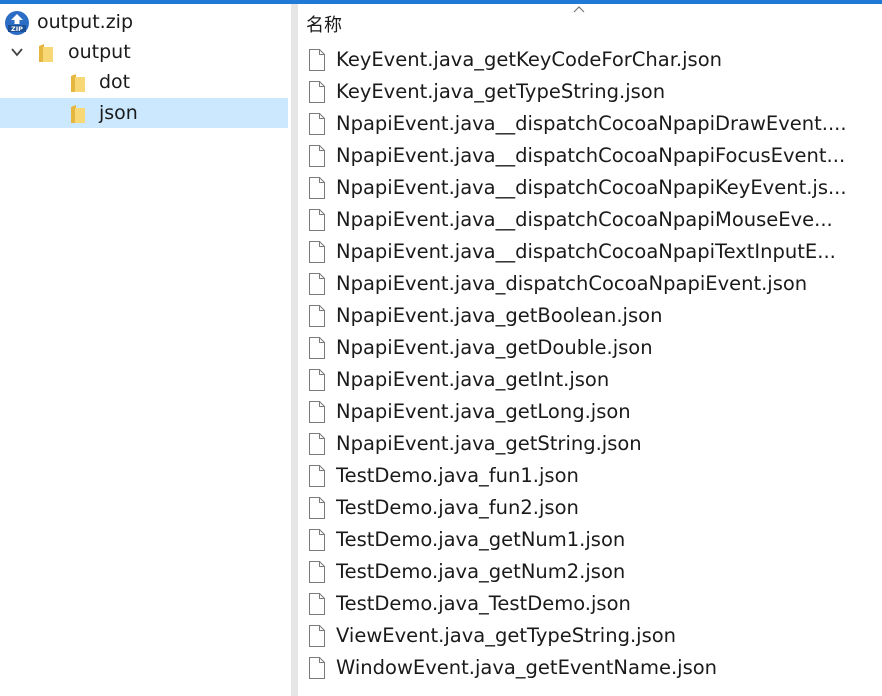 The width and height of the screenshot is (882, 696). What do you see at coordinates (17, 52) in the screenshot?
I see `chevron-down-icon` at bounding box center [17, 52].